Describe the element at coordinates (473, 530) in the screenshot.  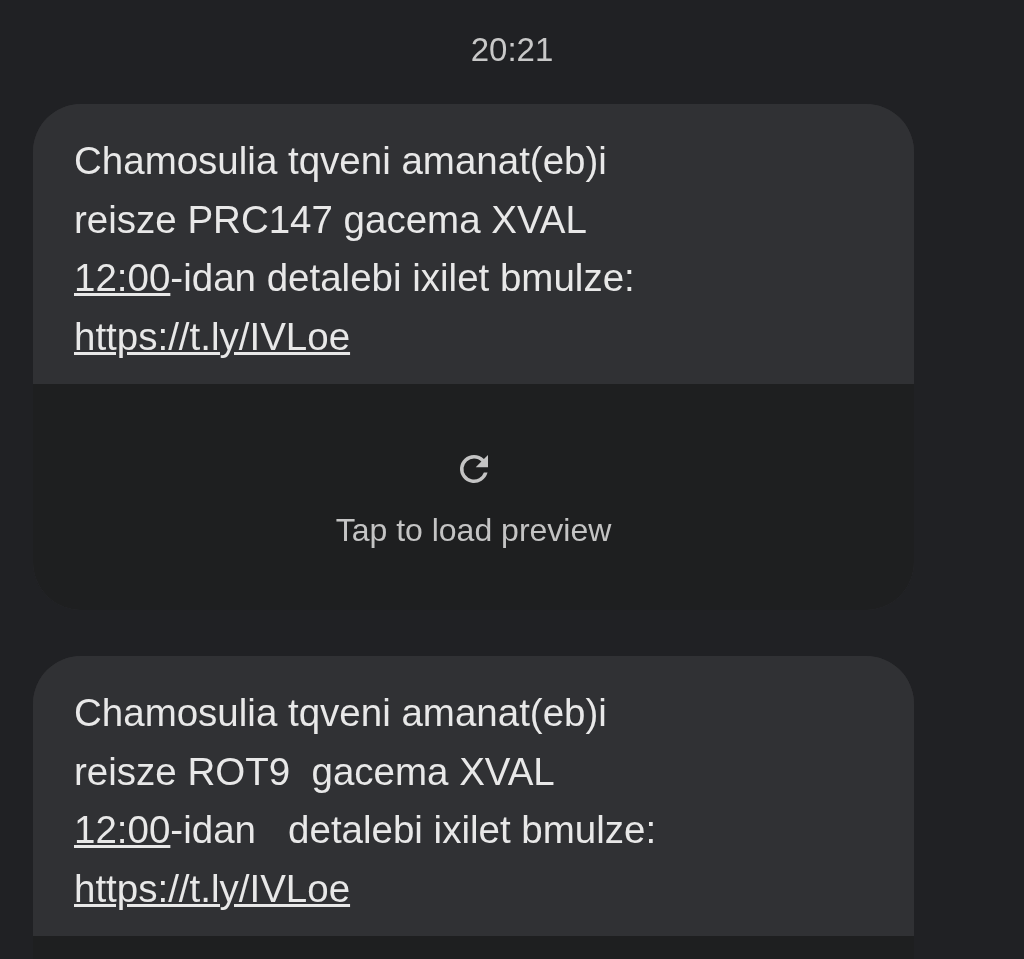
I see `load-preview-button: Tap to load preview` at that location.